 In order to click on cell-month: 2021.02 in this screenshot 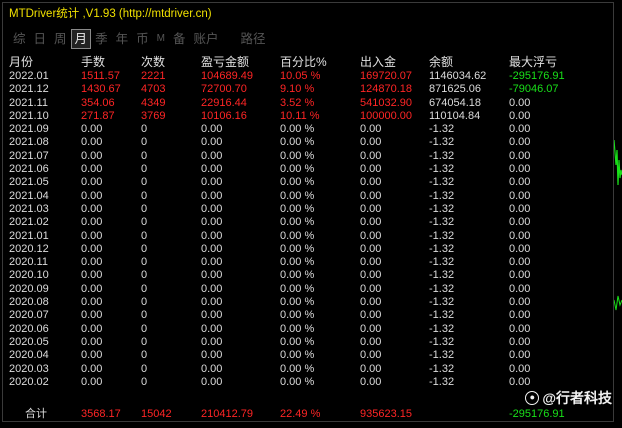, I will do `click(29, 222)`.